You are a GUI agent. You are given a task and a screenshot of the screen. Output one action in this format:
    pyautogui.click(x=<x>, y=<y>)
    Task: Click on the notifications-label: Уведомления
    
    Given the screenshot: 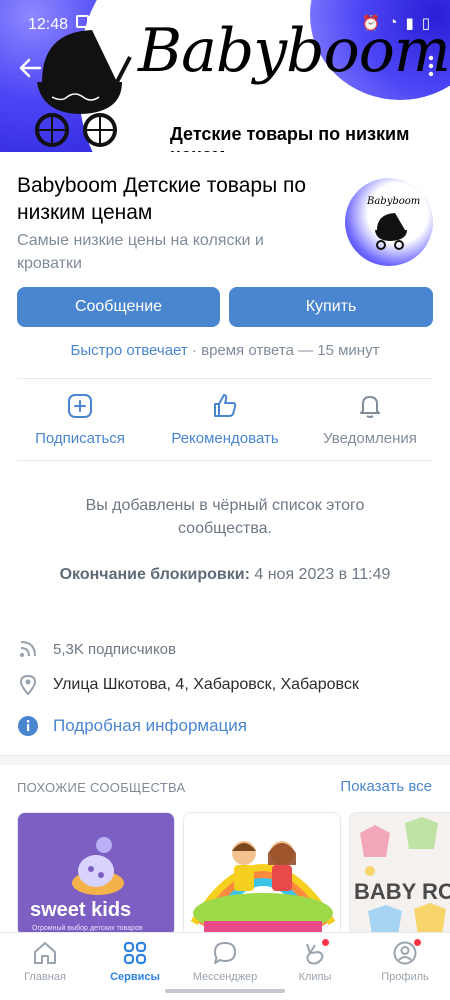 What is the action you would take?
    pyautogui.click(x=370, y=438)
    